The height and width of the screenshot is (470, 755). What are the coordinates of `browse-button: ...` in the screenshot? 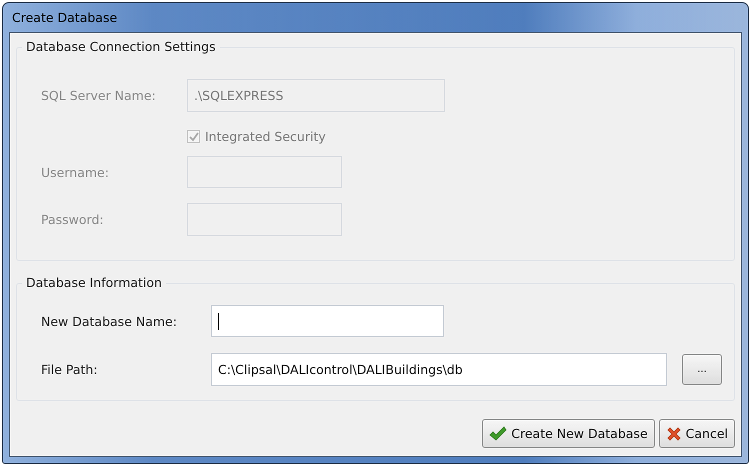 It's located at (702, 369).